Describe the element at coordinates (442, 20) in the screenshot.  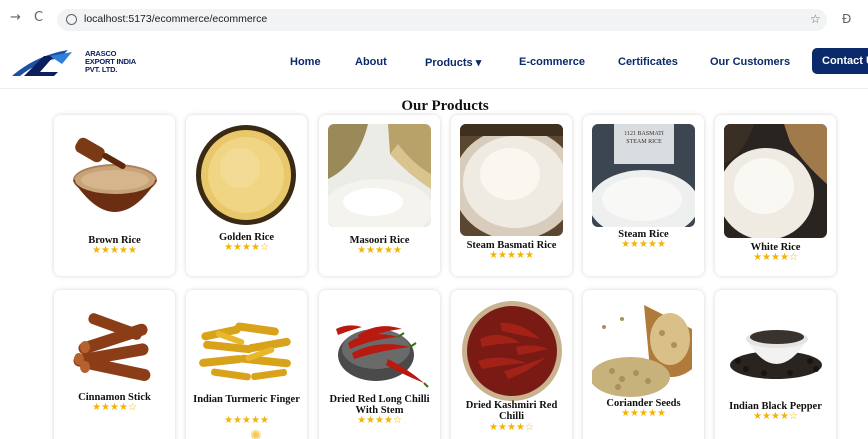
I see `address-bar: localhost:5173/ecommerce/ecommerce` at that location.